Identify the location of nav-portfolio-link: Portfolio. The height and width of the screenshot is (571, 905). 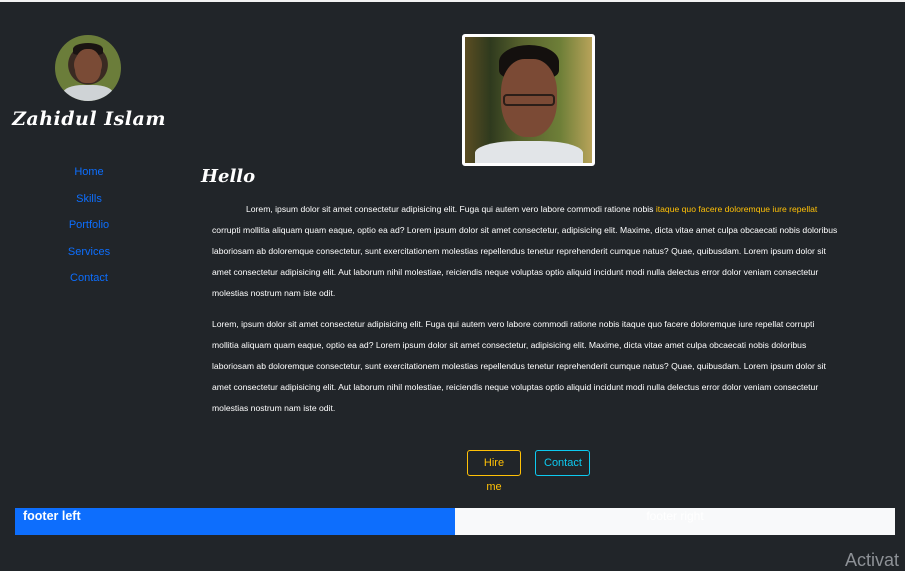
(89, 230).